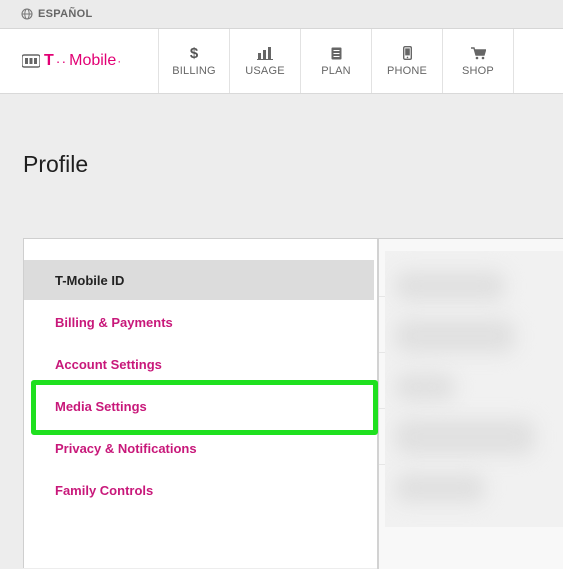  What do you see at coordinates (65, 14) in the screenshot?
I see `language-label: ESPAÑOL` at bounding box center [65, 14].